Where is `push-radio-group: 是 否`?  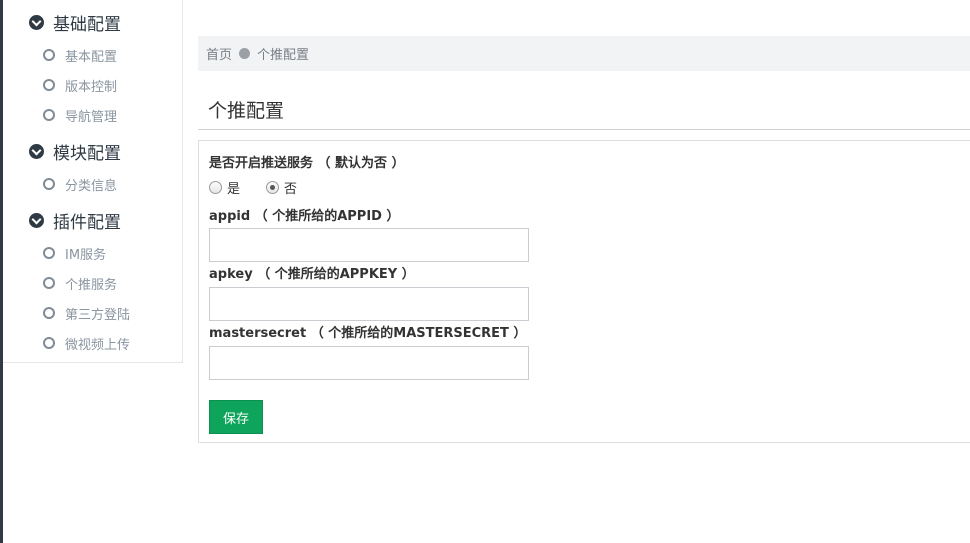
push-radio-group: 是 否 is located at coordinates (253, 187).